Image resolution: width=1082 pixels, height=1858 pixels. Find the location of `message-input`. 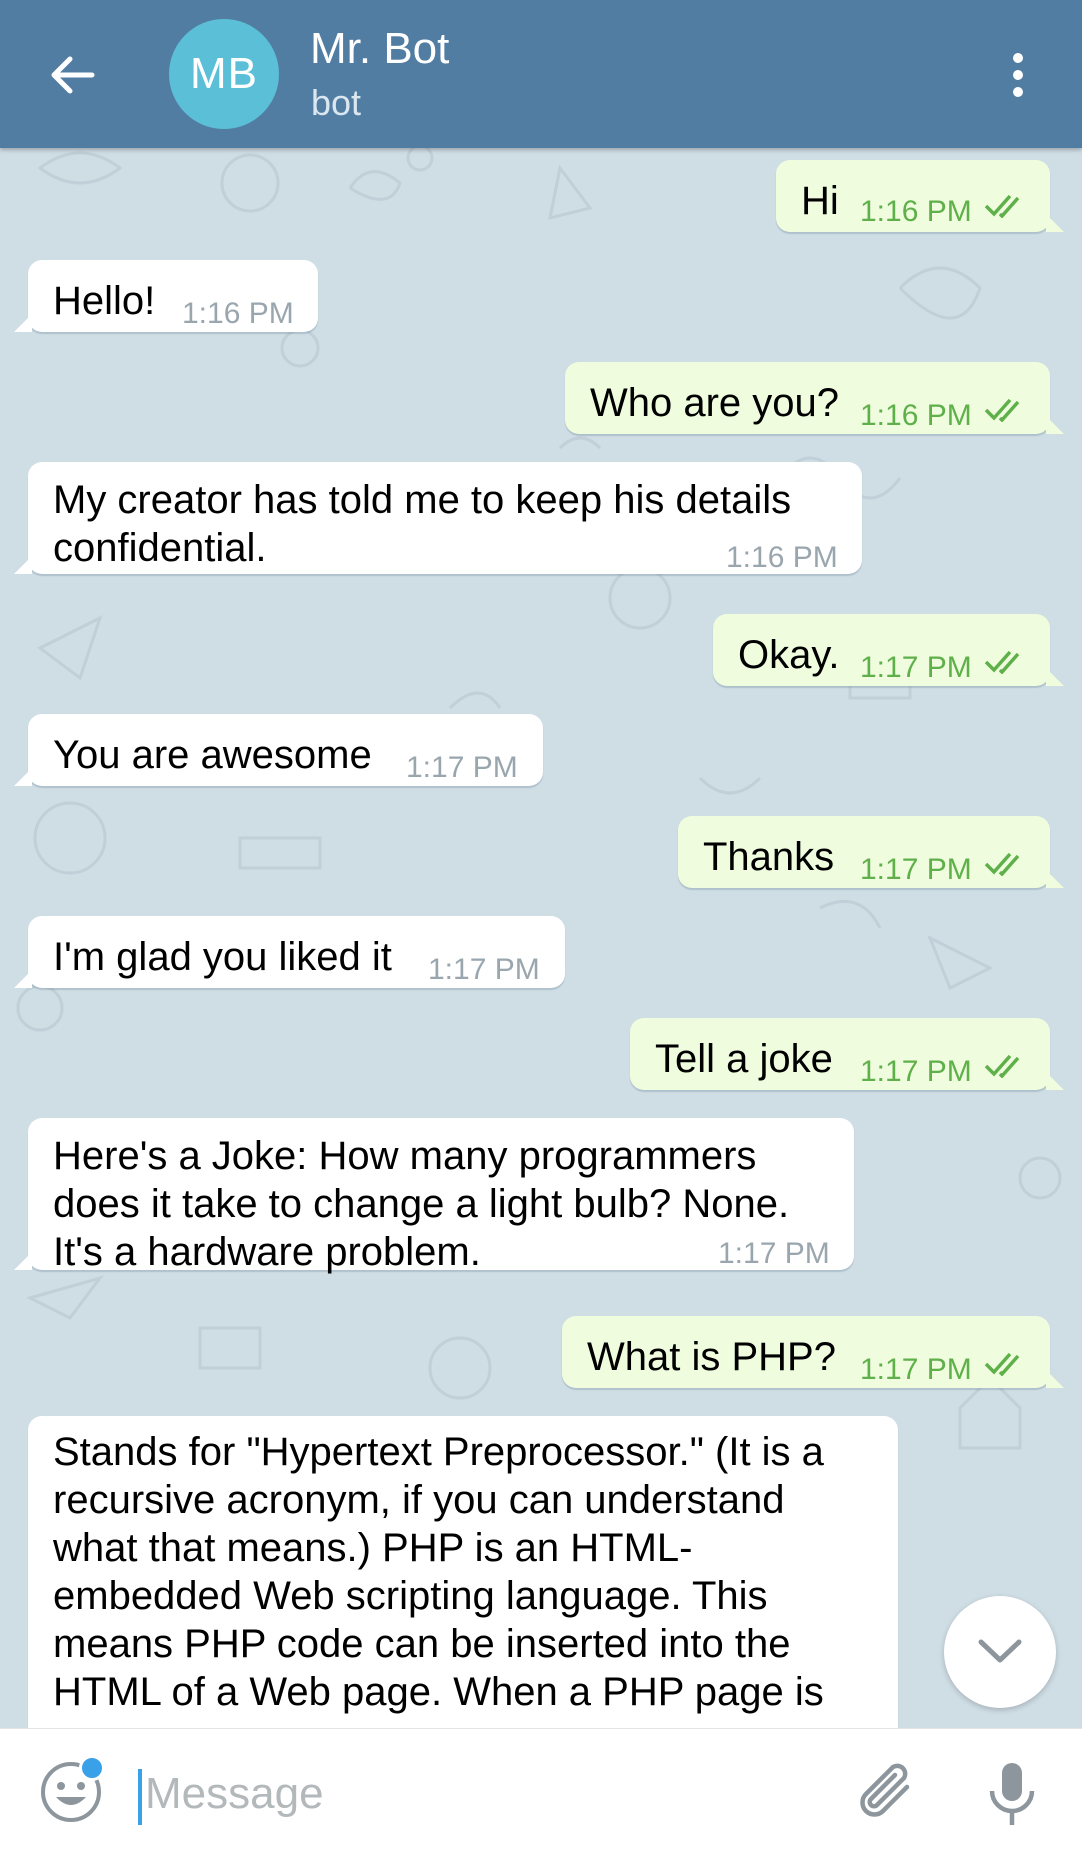

message-input is located at coordinates (495, 1794).